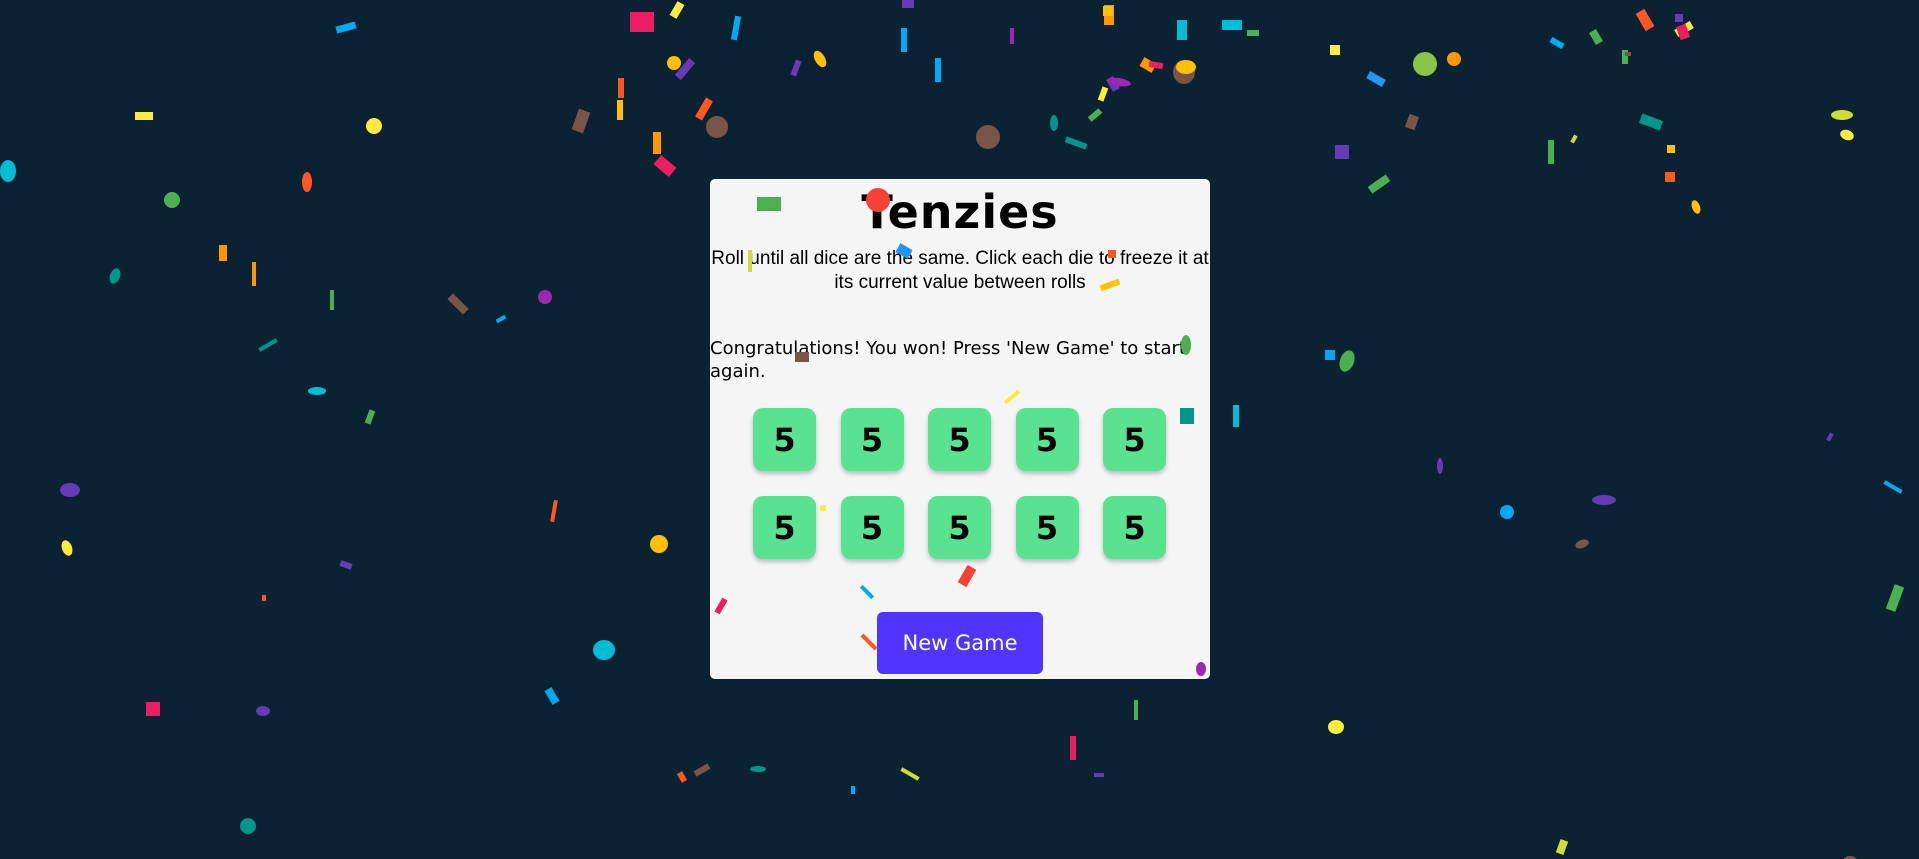  Describe the element at coordinates (1134, 527) in the screenshot. I see `die-10: 5` at that location.